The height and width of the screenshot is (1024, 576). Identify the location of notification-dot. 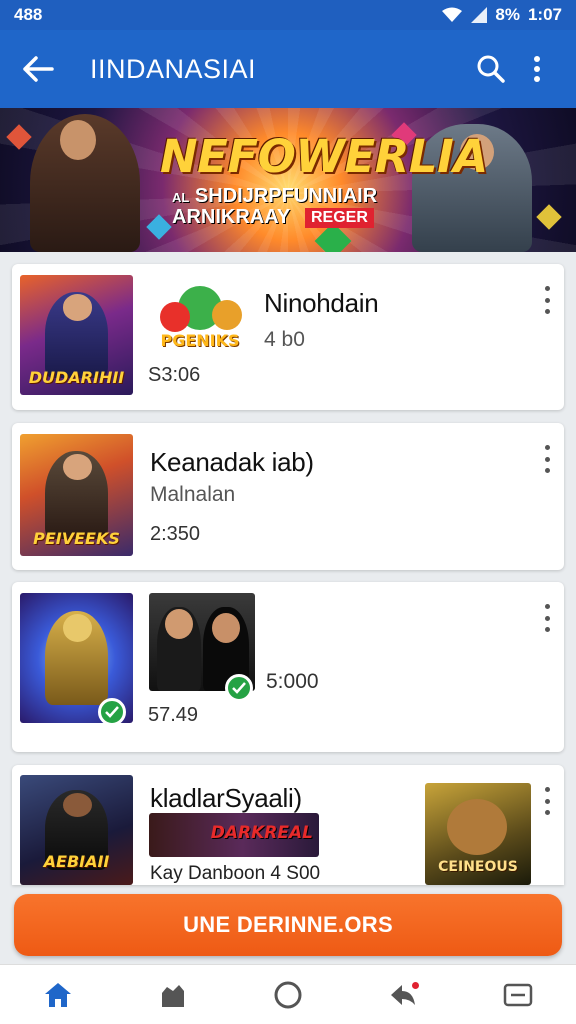
(416, 985).